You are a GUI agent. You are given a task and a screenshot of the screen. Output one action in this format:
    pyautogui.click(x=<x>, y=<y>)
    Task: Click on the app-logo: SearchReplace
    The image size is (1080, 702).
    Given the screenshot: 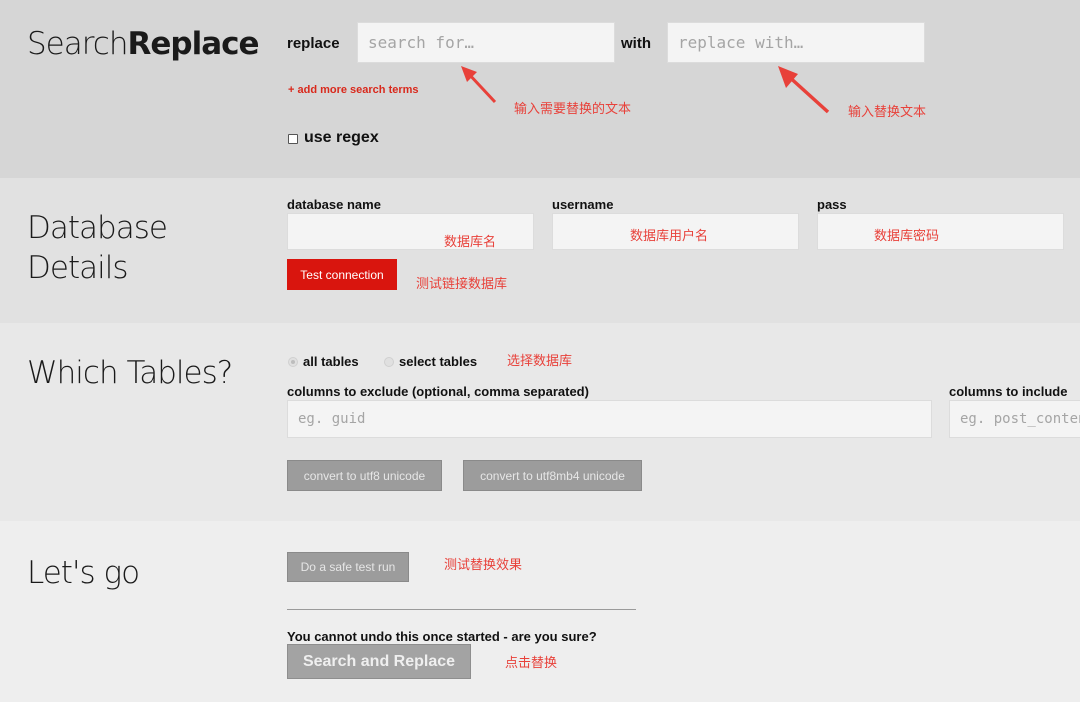 What is the action you would take?
    pyautogui.click(x=143, y=44)
    